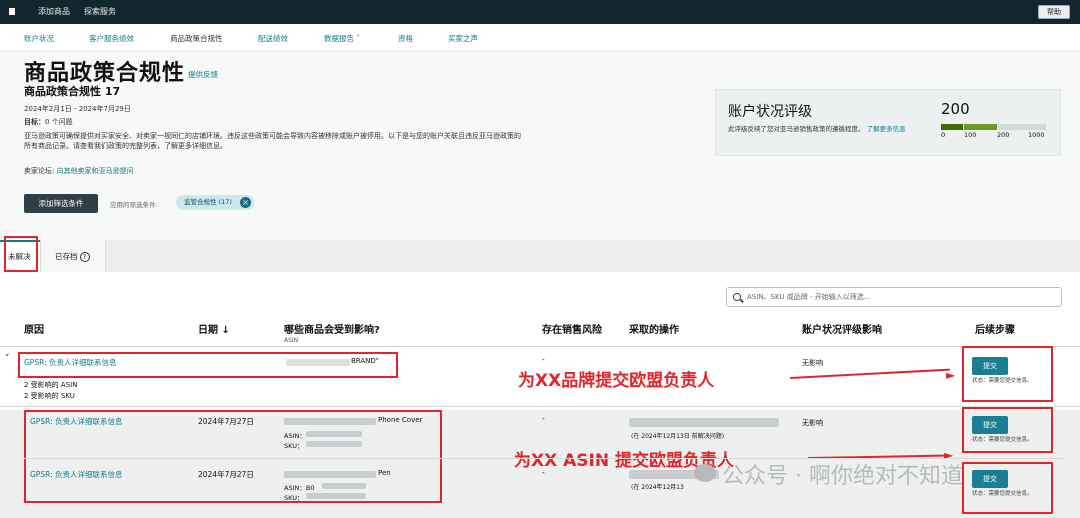  I want to click on blurred-brand, so click(318, 362).